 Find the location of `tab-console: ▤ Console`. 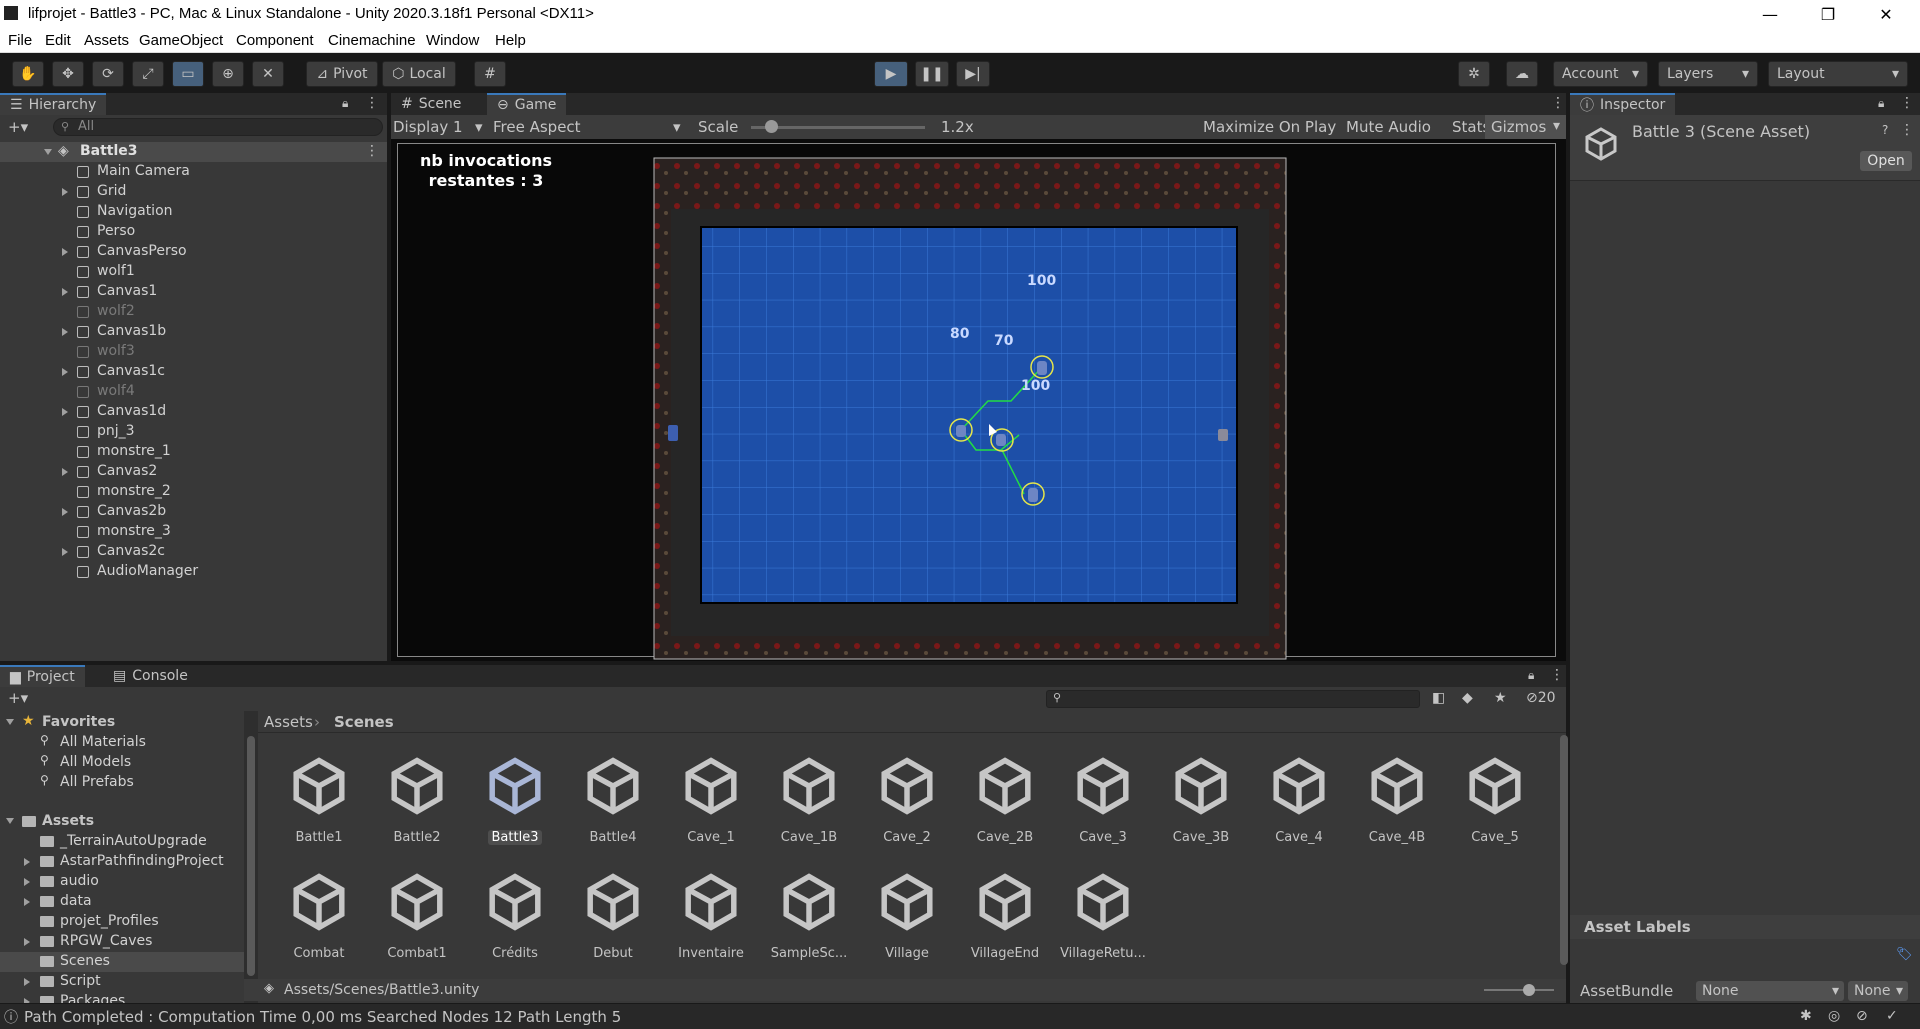

tab-console: ▤ Console is located at coordinates (150, 676).